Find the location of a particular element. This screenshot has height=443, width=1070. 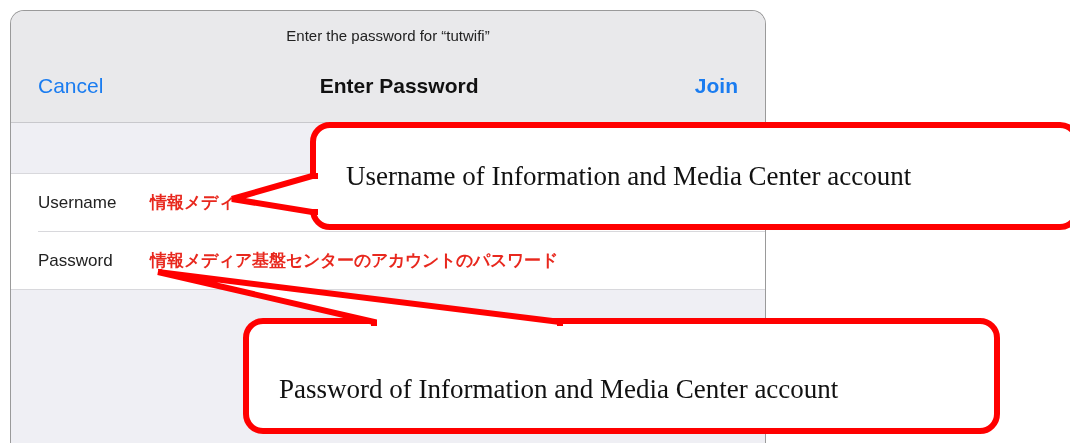

field-value: 情報メディア基盤センターのアカウントのパスワード is located at coordinates (354, 260).